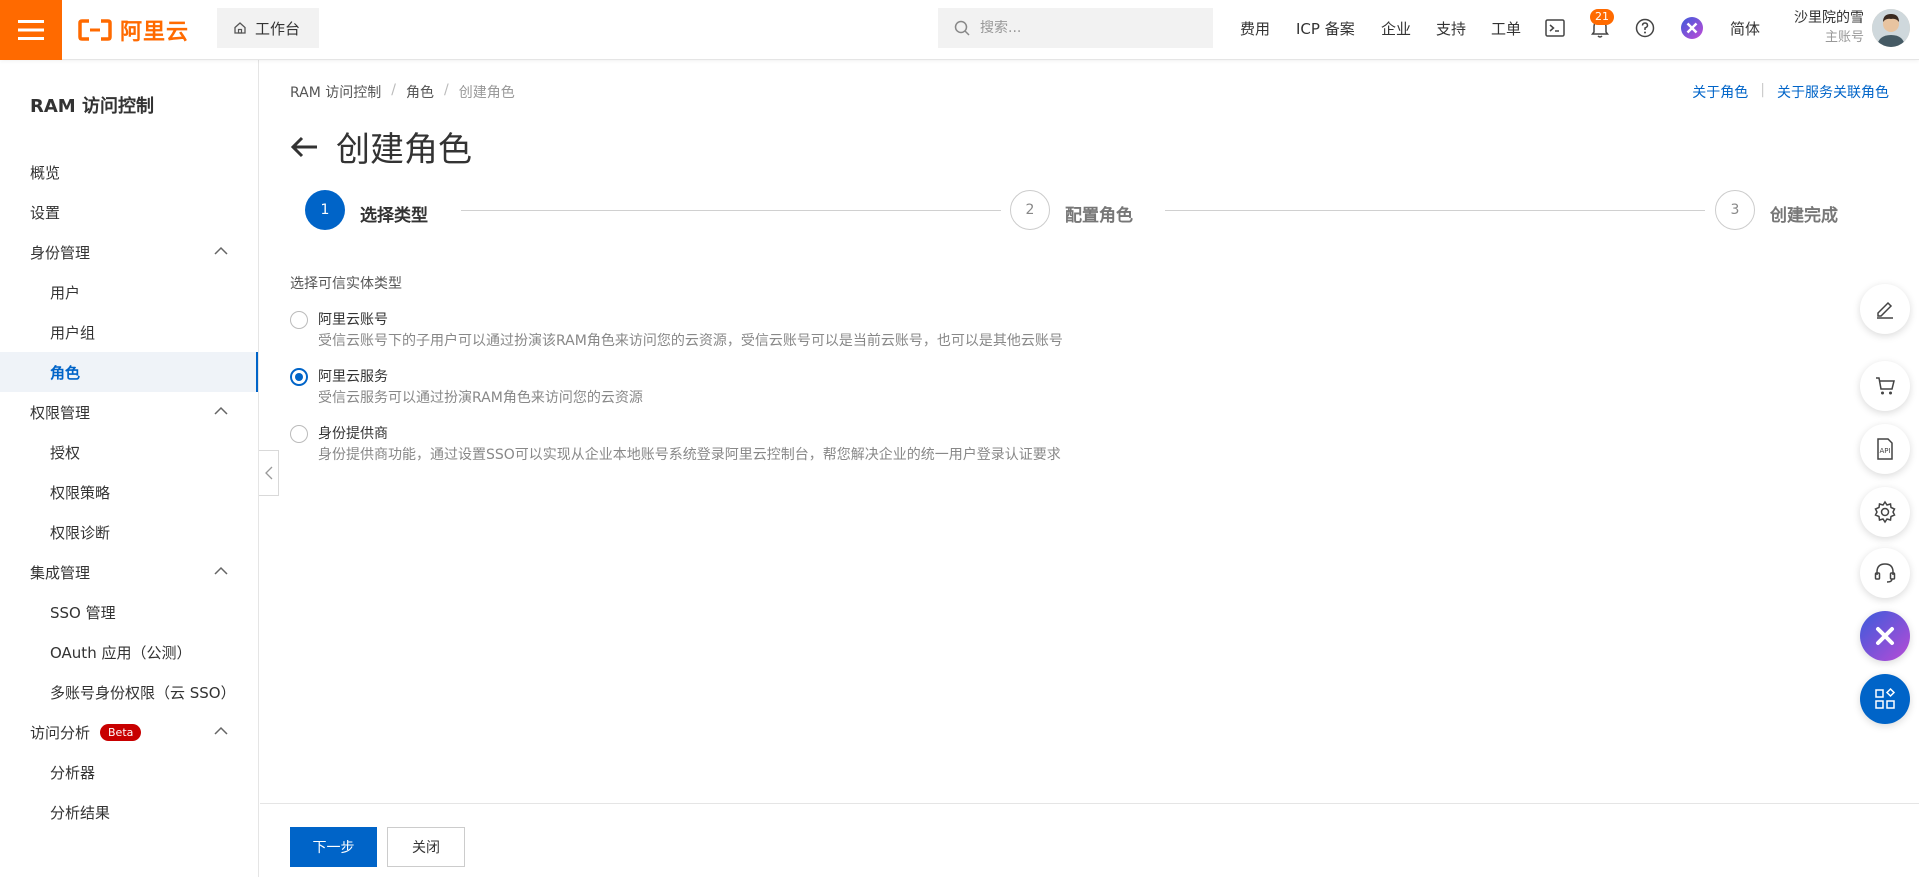 This screenshot has width=1919, height=877. I want to click on home-icon, so click(240, 28).